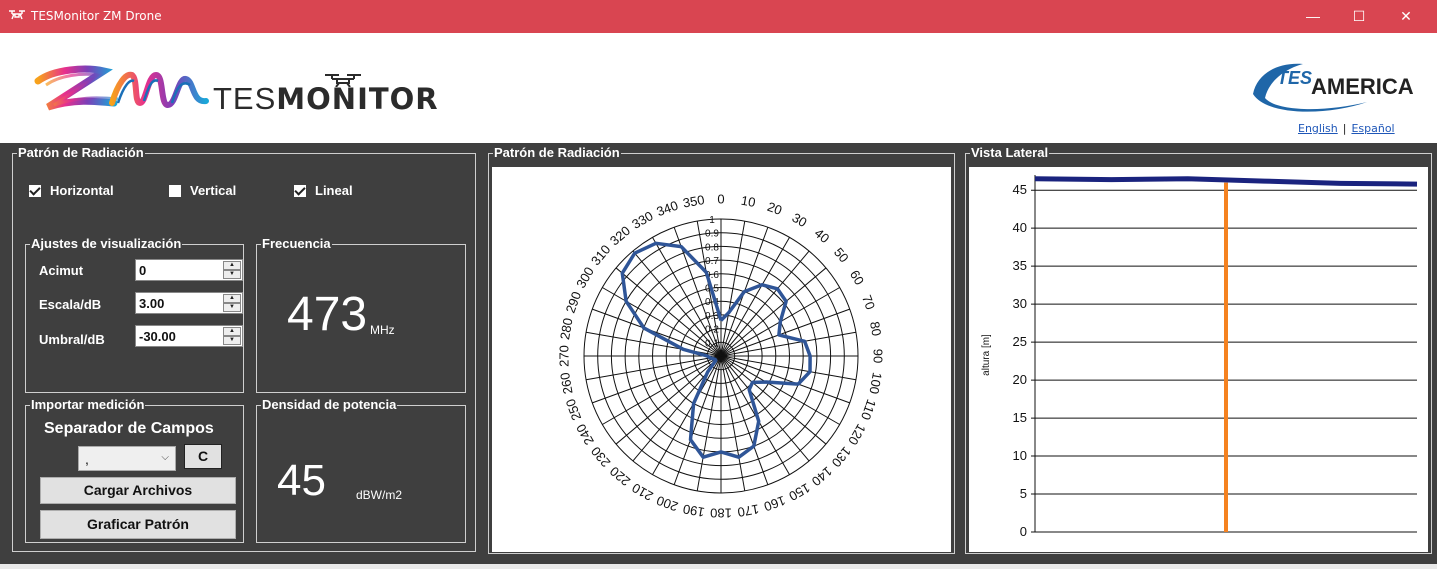 The width and height of the screenshot is (1437, 569). Describe the element at coordinates (718, 566) in the screenshot. I see `status-strip` at that location.